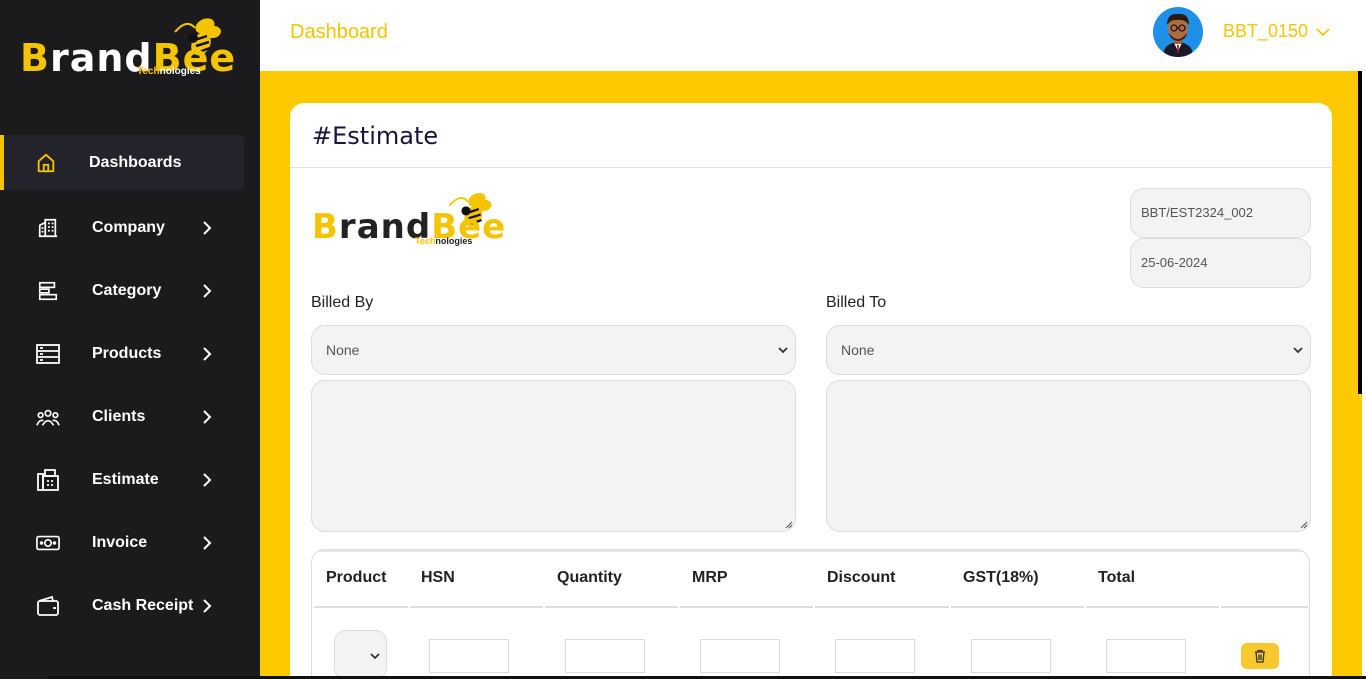 The height and width of the screenshot is (679, 1366). What do you see at coordinates (356, 577) in the screenshot?
I see `column-header: Product` at bounding box center [356, 577].